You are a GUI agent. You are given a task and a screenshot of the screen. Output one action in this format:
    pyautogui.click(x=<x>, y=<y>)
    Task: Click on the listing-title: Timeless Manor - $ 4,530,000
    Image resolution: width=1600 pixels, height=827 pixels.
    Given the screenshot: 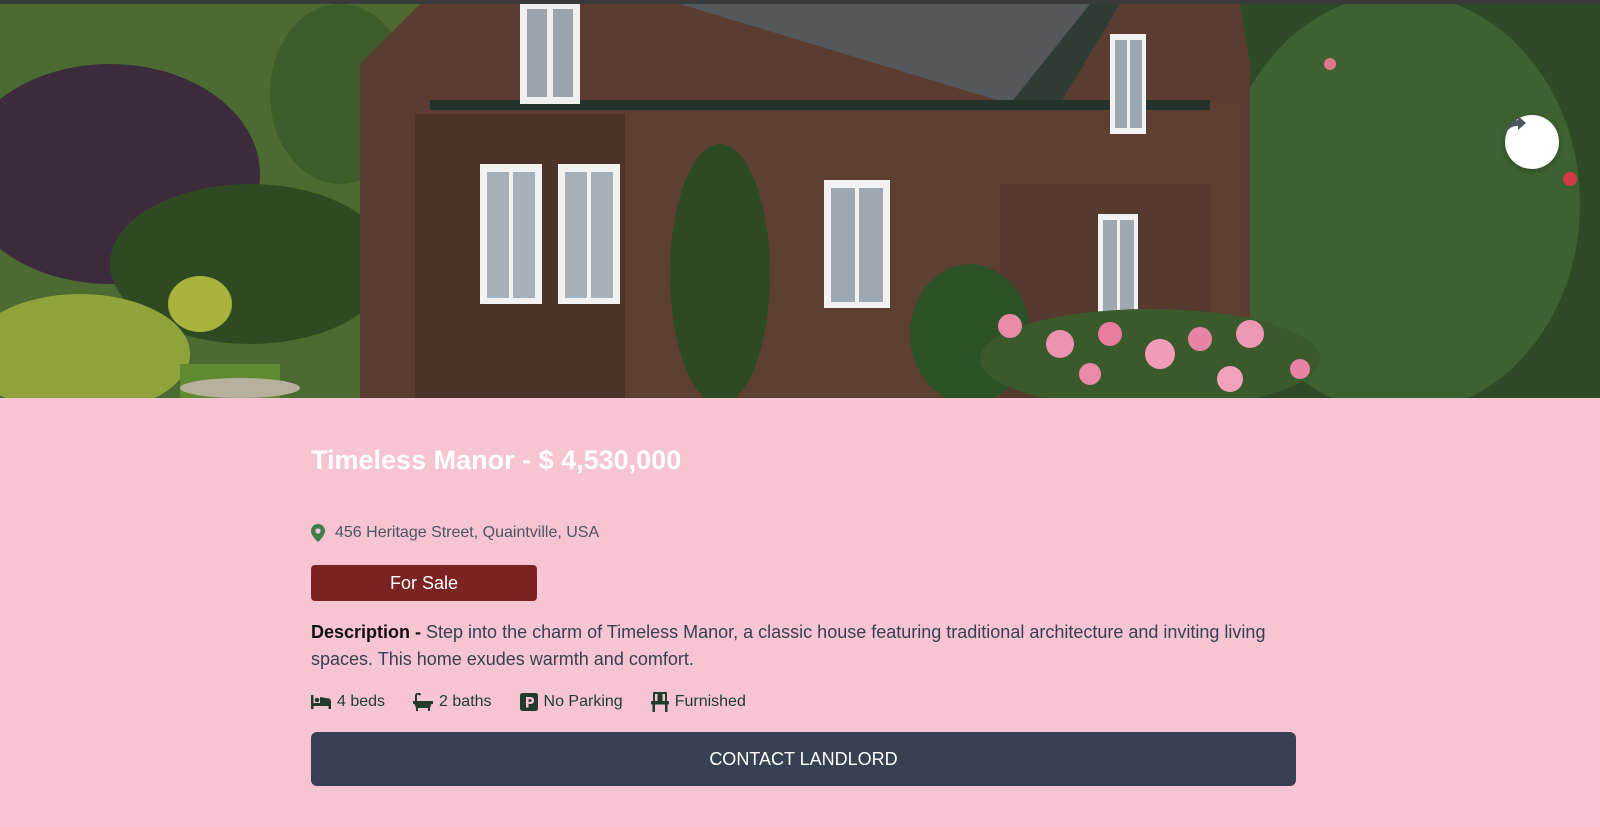 What is the action you would take?
    pyautogui.click(x=496, y=460)
    